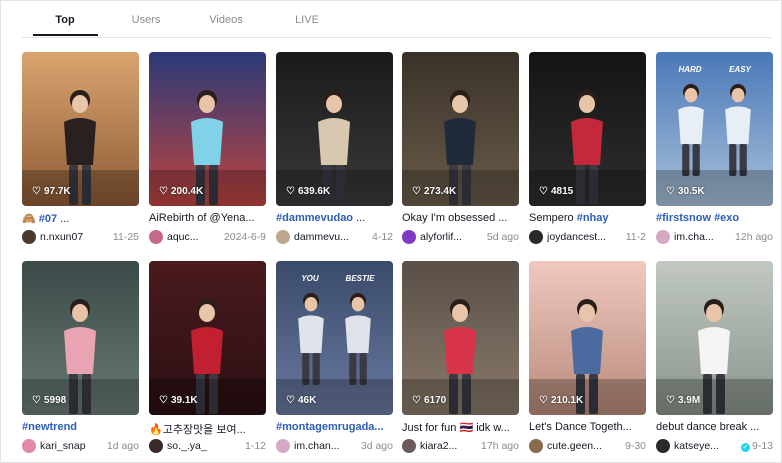 The image size is (782, 463). I want to click on like-count-value: 639.6K, so click(314, 191).